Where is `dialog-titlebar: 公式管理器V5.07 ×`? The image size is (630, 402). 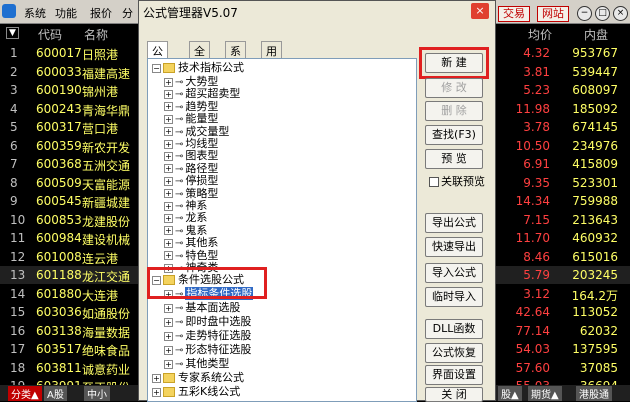
dialog-titlebar: 公式管理器V5.07 × is located at coordinates (317, 12).